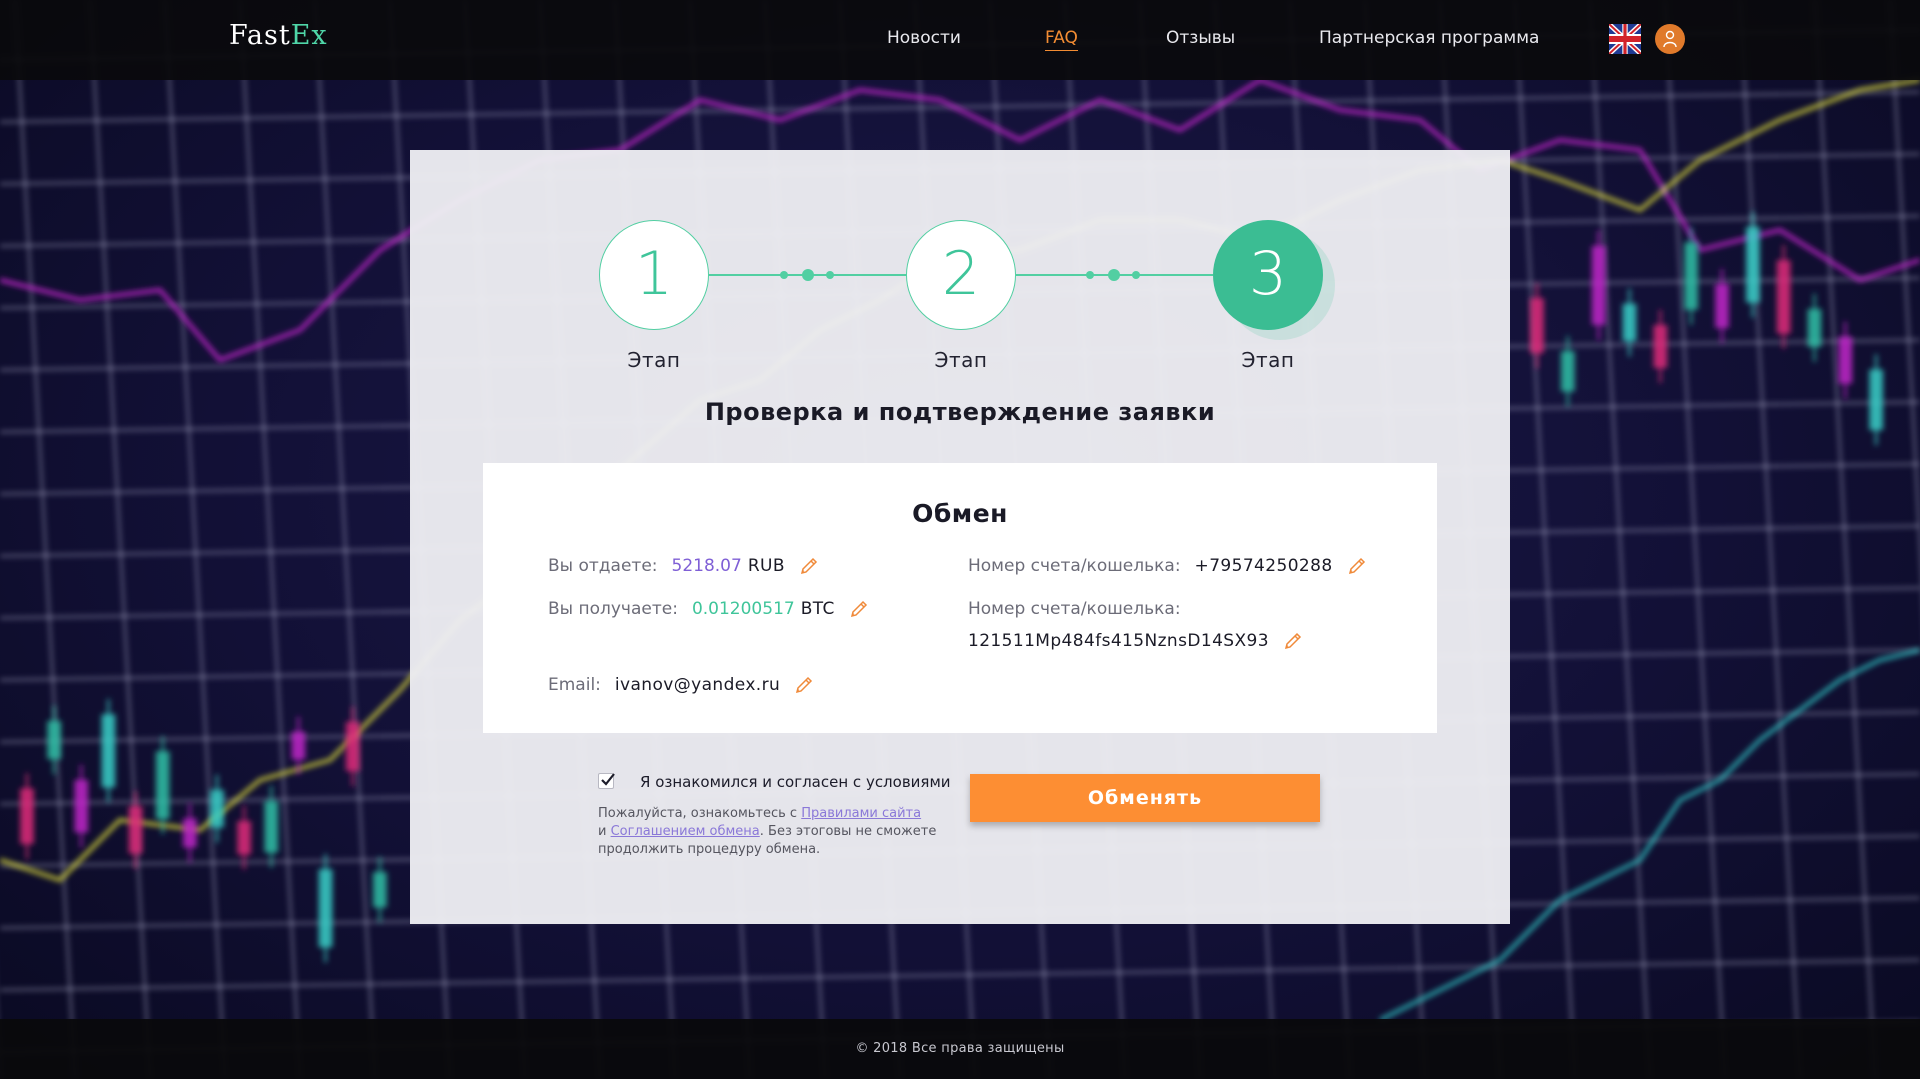  I want to click on give-row: Вы отдаете: 5218.07 RUB, so click(683, 566).